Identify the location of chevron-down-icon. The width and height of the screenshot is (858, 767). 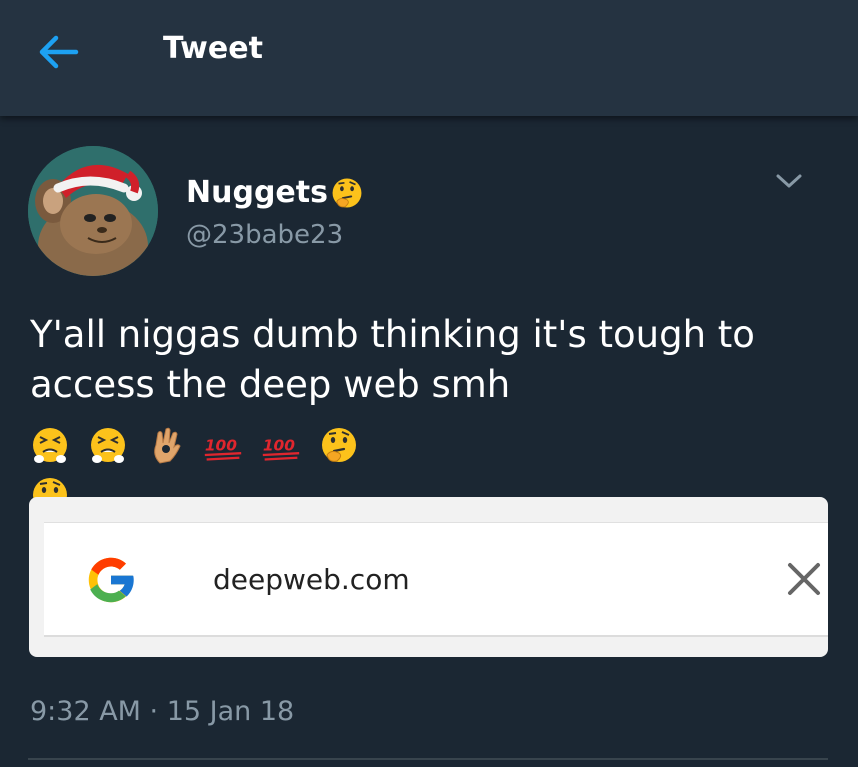
(789, 181).